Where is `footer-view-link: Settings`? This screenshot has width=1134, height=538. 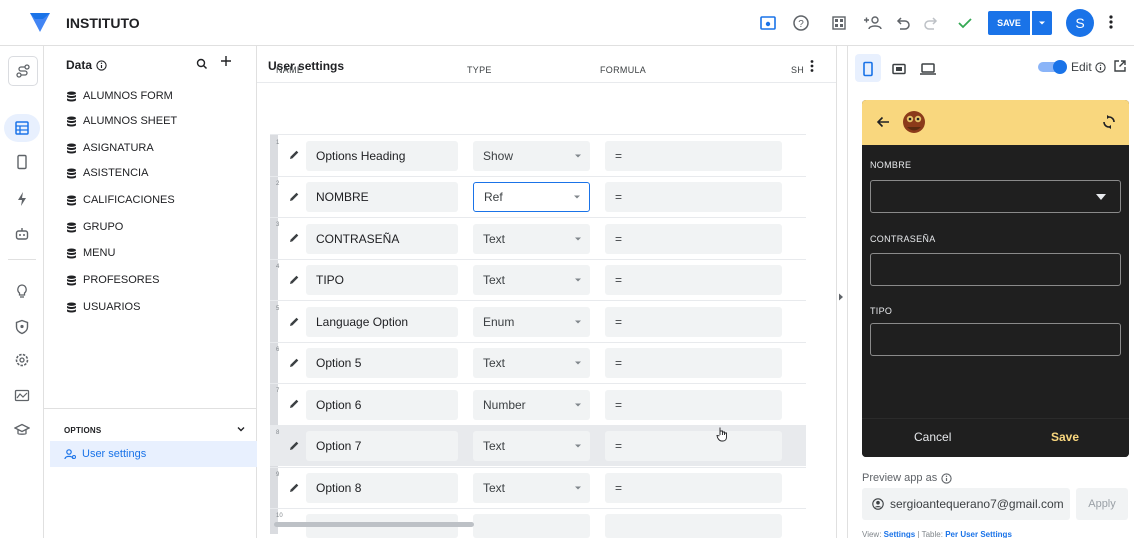
footer-view-link: Settings is located at coordinates (900, 534).